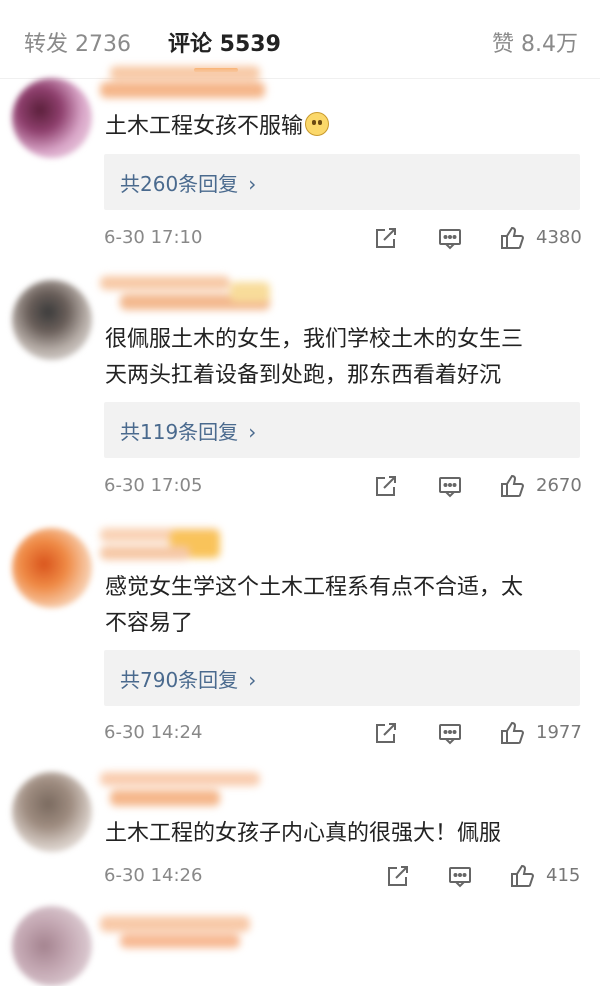 This screenshot has height=986, width=600. What do you see at coordinates (342, 182) in the screenshot?
I see `replies-button: 共260条回复 ›` at bounding box center [342, 182].